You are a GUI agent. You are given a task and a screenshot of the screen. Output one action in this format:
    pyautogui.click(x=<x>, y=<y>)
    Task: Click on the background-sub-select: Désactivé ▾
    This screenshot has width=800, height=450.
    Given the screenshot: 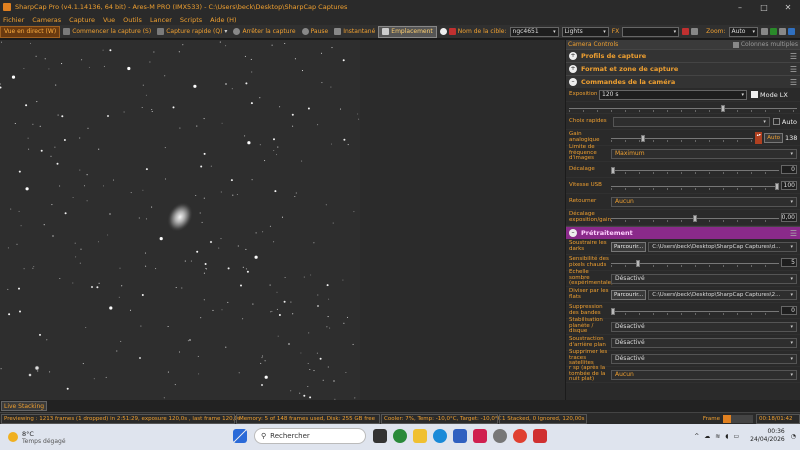 What is the action you would take?
    pyautogui.click(x=704, y=342)
    